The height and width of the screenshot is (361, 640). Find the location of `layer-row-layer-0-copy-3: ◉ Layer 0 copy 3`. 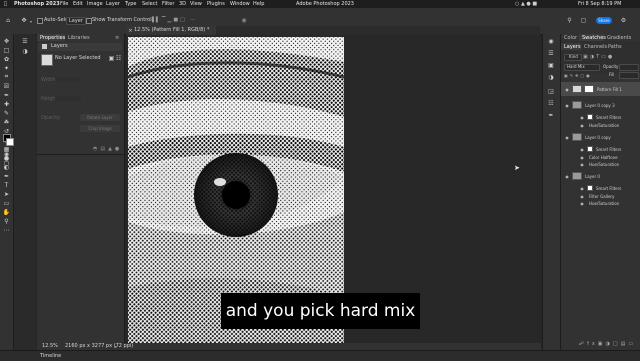

layer-row-layer-0-copy-3: ◉ Layer 0 copy 3 is located at coordinates (600, 105).